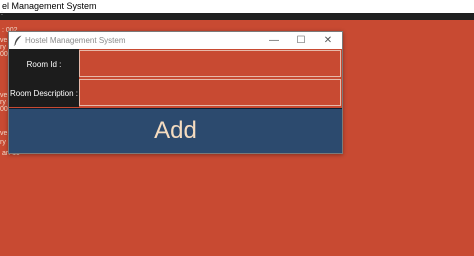 Image resolution: width=474 pixels, height=256 pixels. What do you see at coordinates (75, 40) in the screenshot?
I see `dialog-title: Hostel Management System` at bounding box center [75, 40].